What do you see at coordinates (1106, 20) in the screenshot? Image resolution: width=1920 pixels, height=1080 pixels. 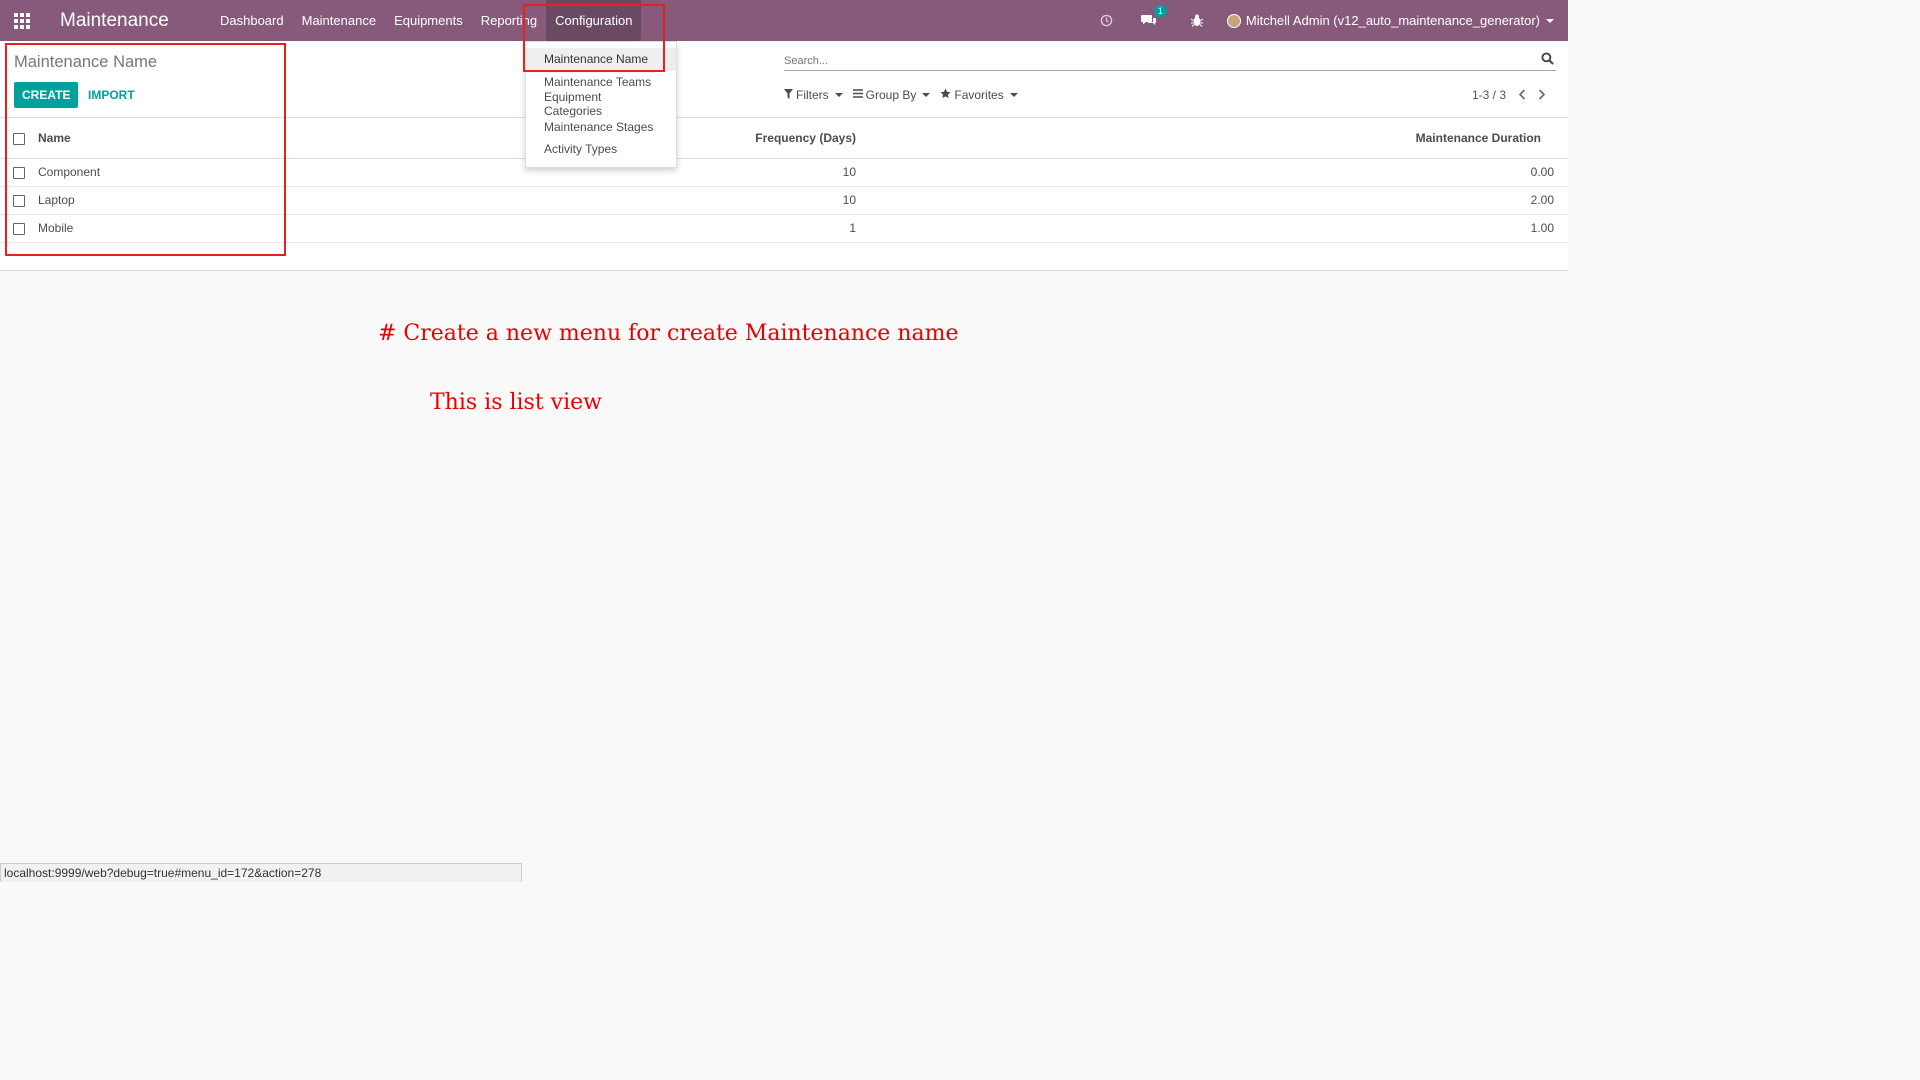 I see `clock-icon` at bounding box center [1106, 20].